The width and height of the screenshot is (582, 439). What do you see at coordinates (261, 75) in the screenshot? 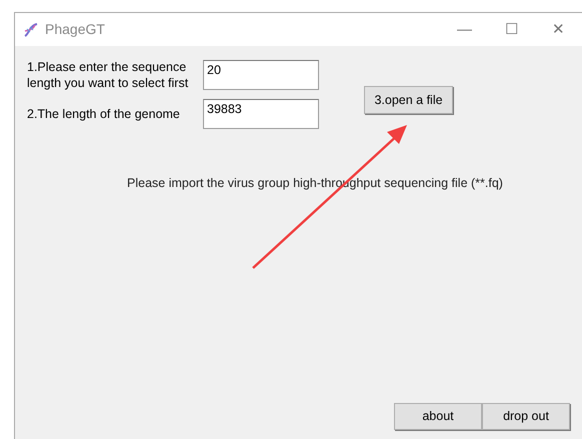
I see `input-field: 20` at bounding box center [261, 75].